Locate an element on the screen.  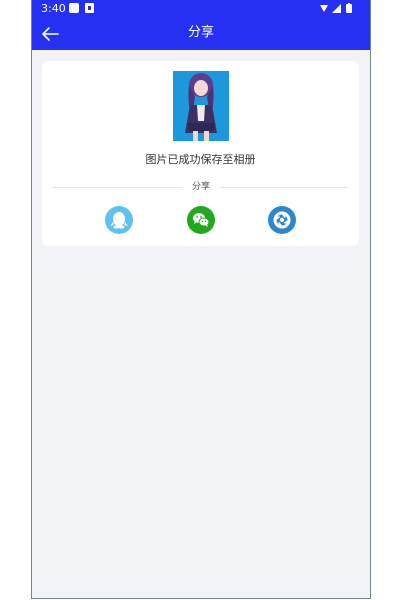
share-wechat-button is located at coordinates (201, 220).